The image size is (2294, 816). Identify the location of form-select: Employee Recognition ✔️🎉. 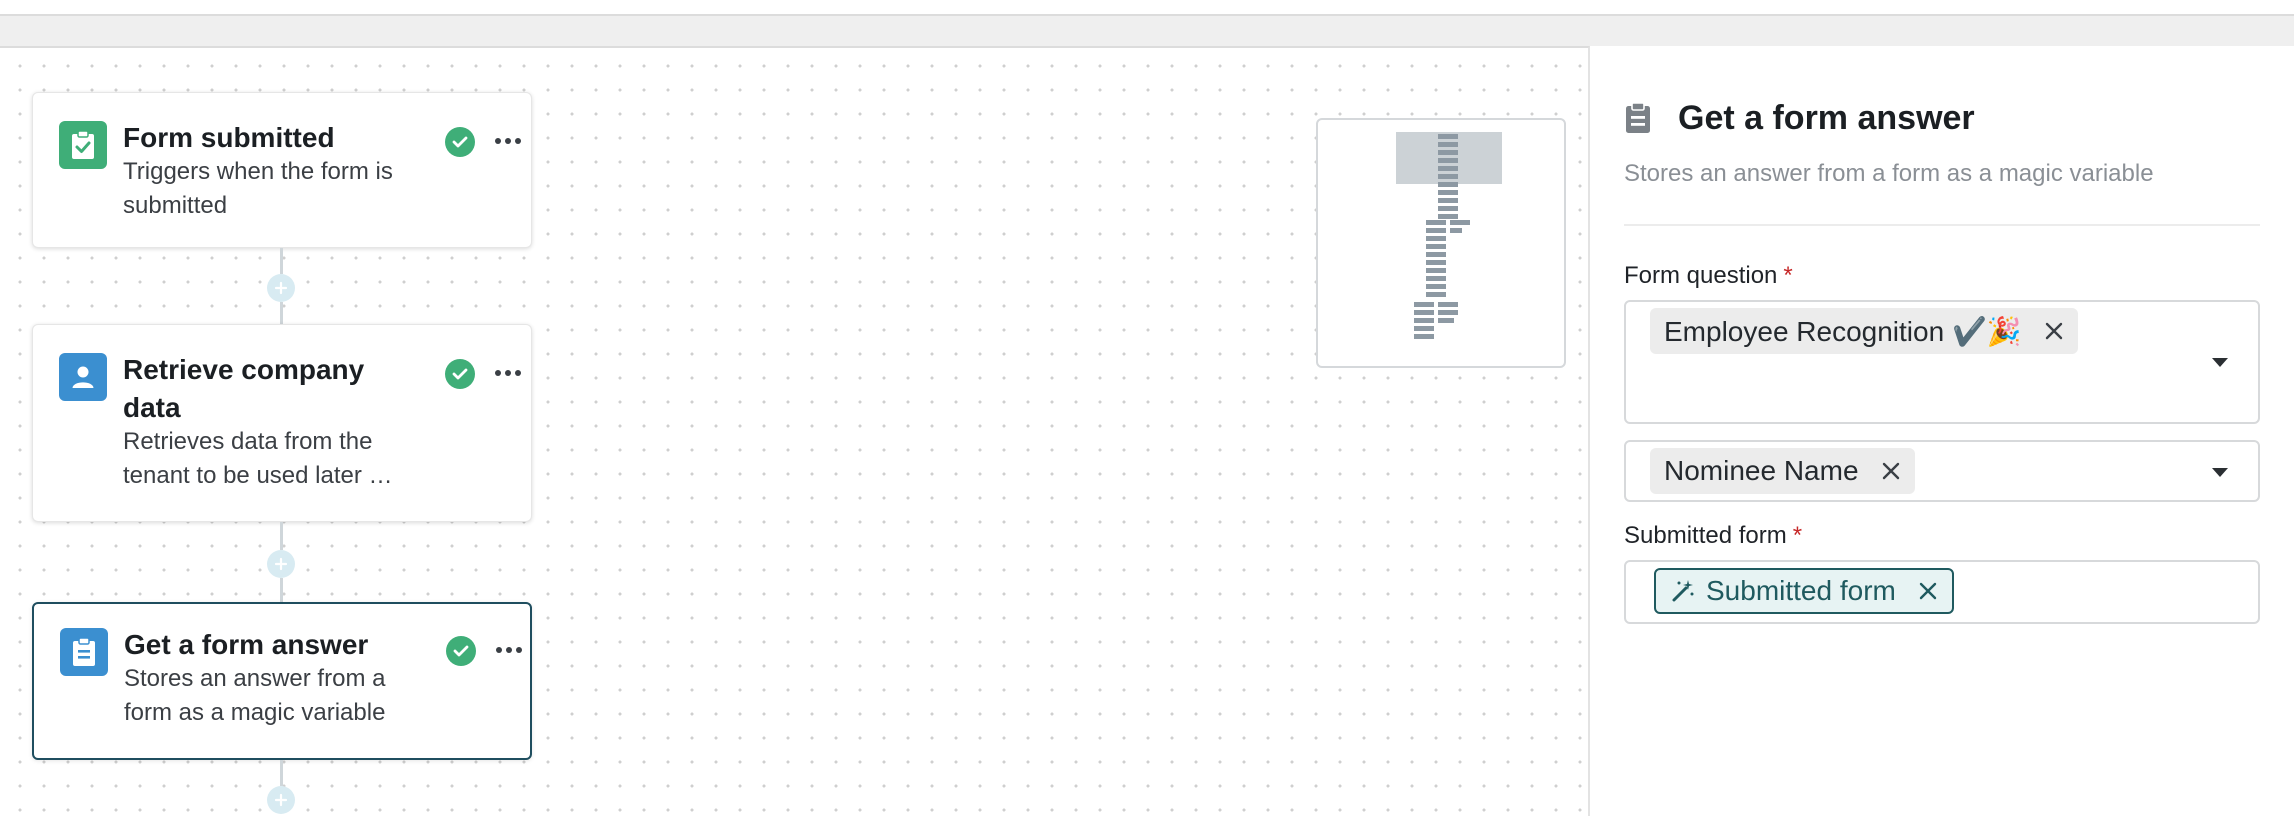
(1942, 362).